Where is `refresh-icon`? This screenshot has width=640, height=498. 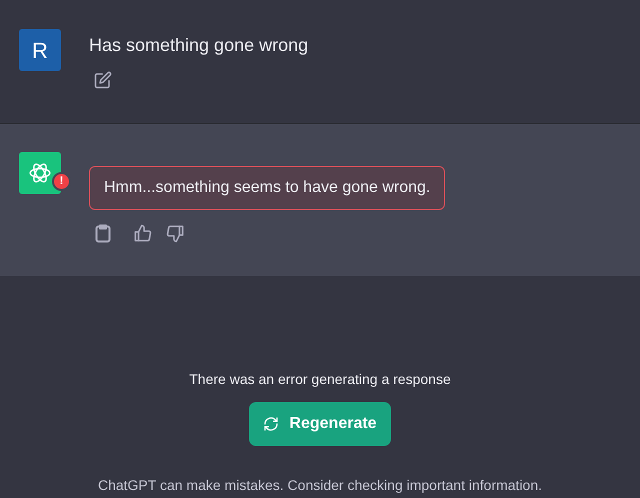 refresh-icon is located at coordinates (271, 424).